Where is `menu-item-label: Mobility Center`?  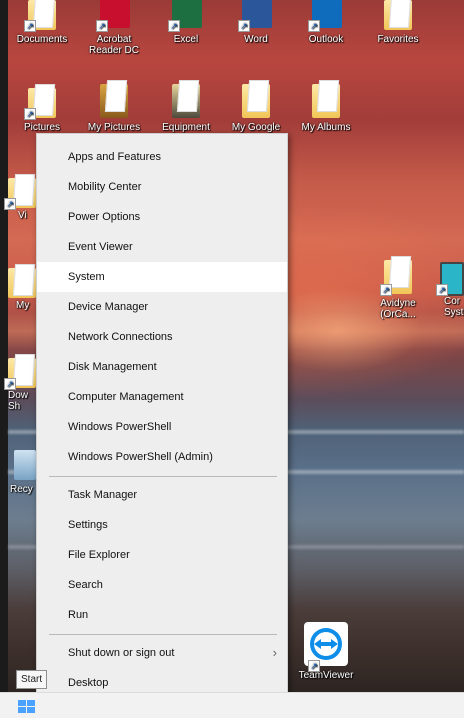 menu-item-label: Mobility Center is located at coordinates (105, 187).